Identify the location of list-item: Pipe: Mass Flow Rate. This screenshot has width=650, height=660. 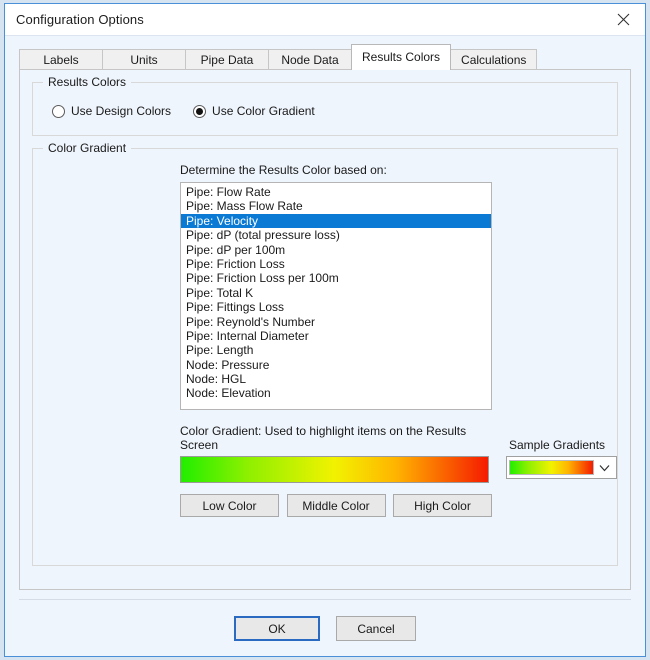
(336, 206).